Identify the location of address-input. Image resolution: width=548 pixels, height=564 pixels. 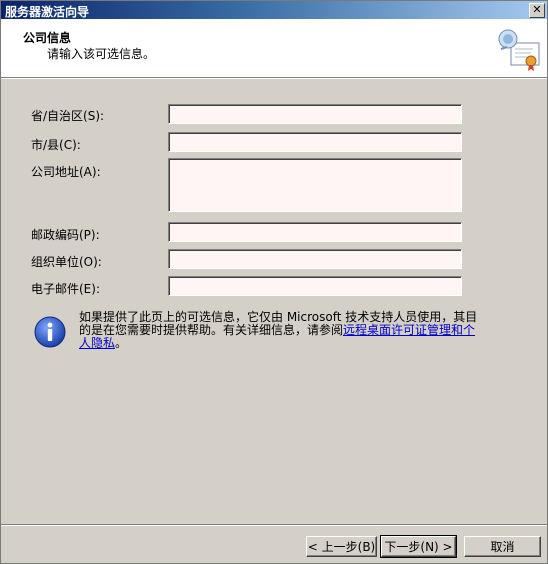
(315, 185).